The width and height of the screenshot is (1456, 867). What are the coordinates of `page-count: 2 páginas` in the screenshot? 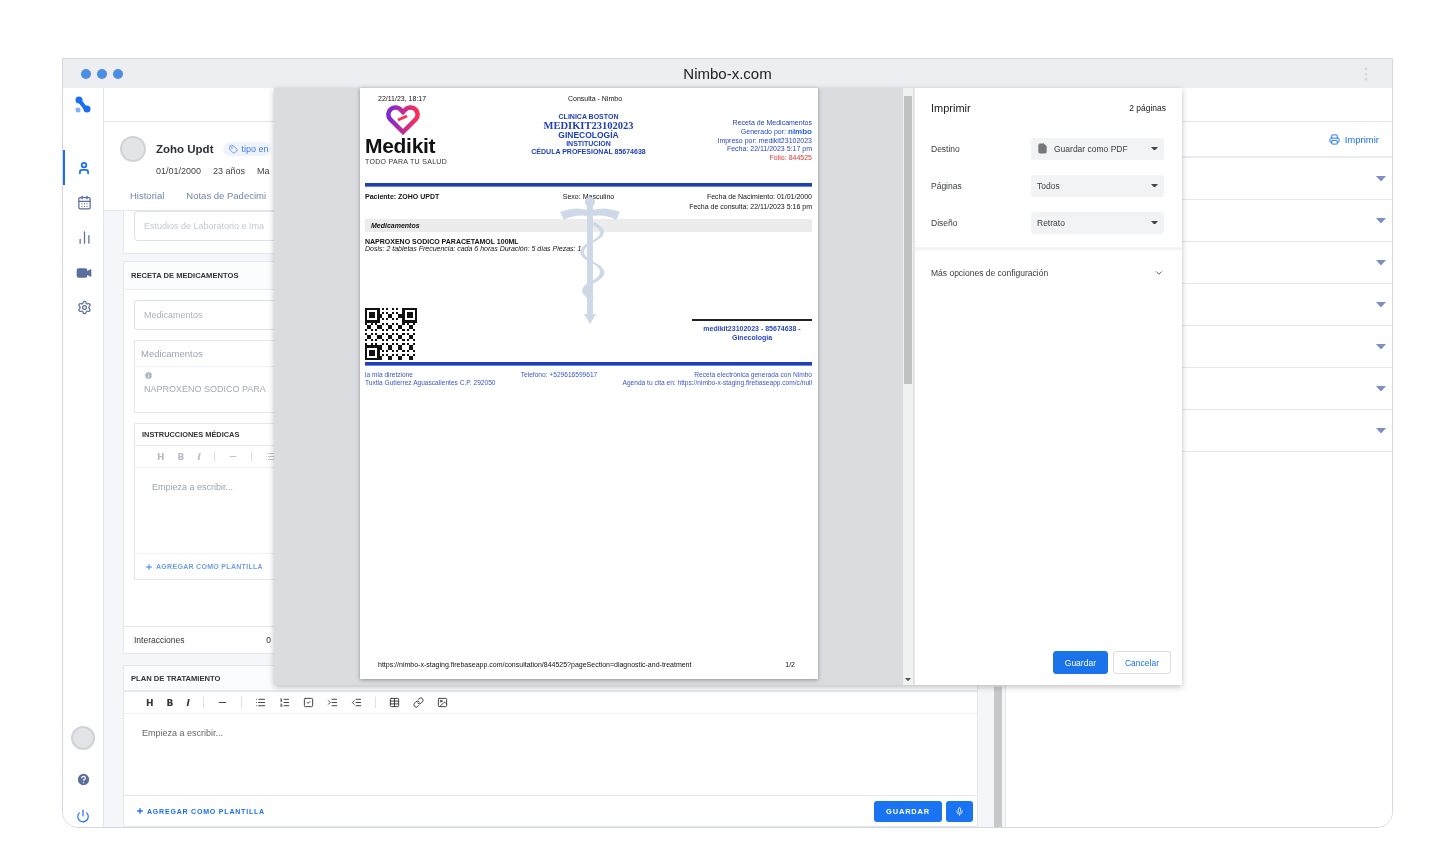 It's located at (1147, 108).